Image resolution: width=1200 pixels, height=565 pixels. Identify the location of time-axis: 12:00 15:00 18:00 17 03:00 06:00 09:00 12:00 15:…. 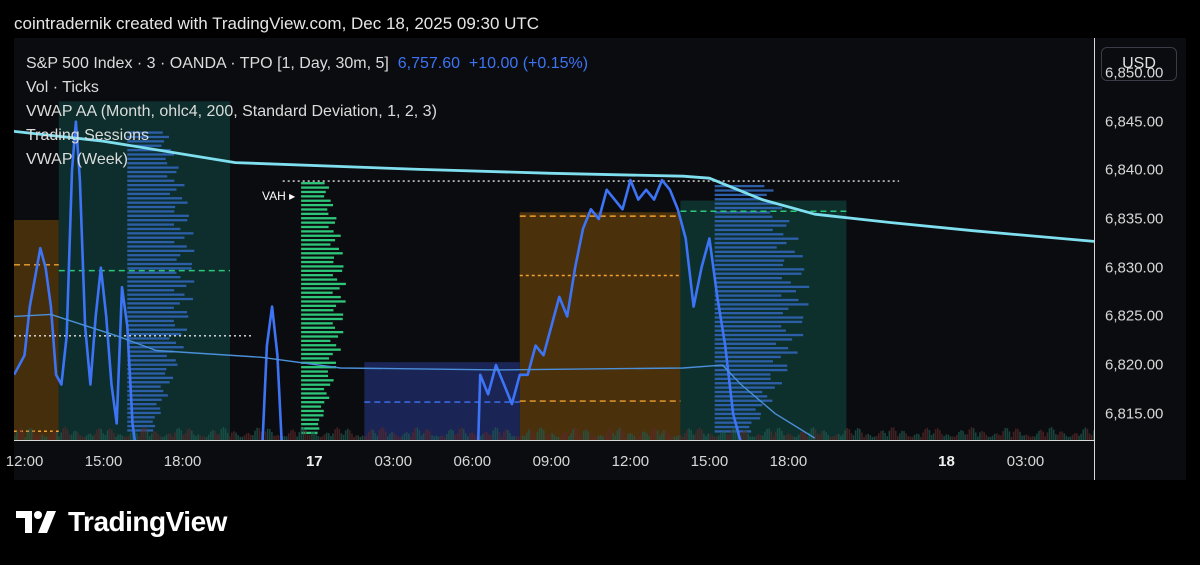
(550, 460).